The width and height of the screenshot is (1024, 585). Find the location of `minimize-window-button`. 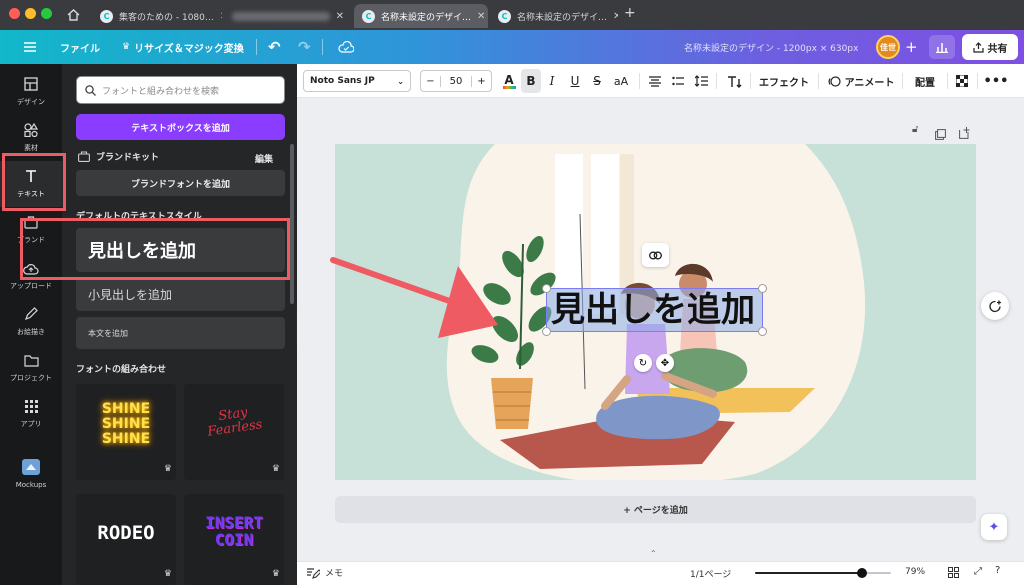

minimize-window-button is located at coordinates (30, 13).